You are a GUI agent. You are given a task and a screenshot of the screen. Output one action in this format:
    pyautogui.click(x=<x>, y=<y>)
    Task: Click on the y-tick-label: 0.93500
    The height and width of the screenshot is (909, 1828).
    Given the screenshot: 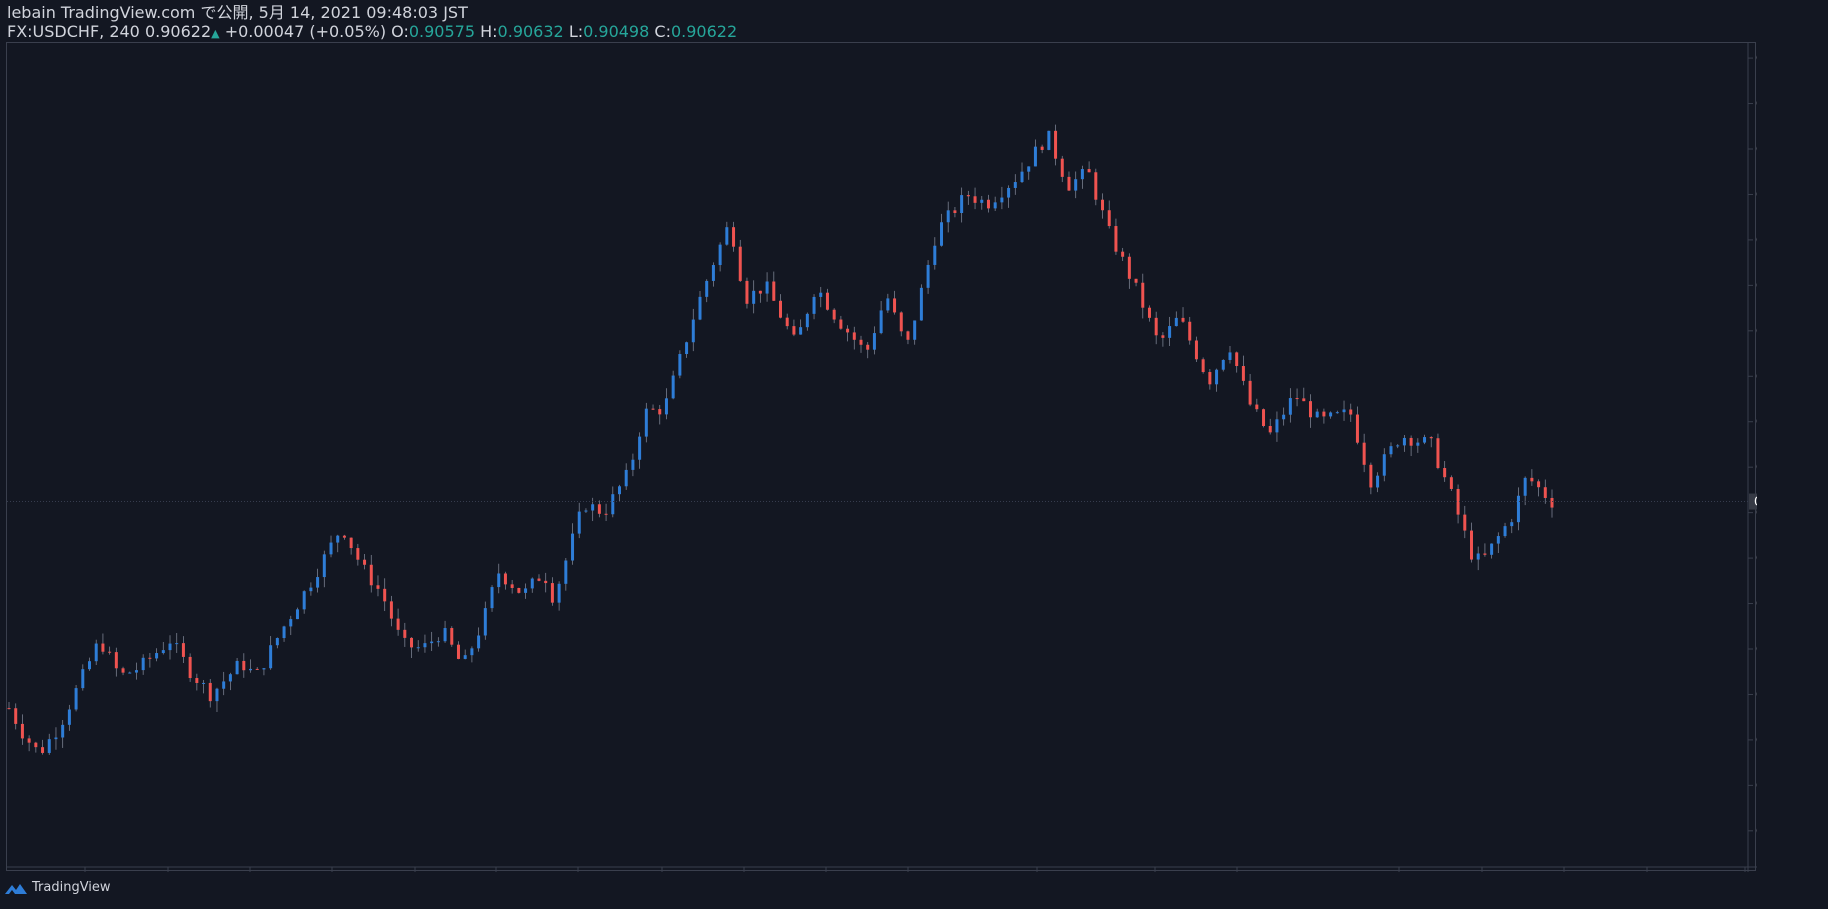 What is the action you would take?
    pyautogui.click(x=1756, y=240)
    